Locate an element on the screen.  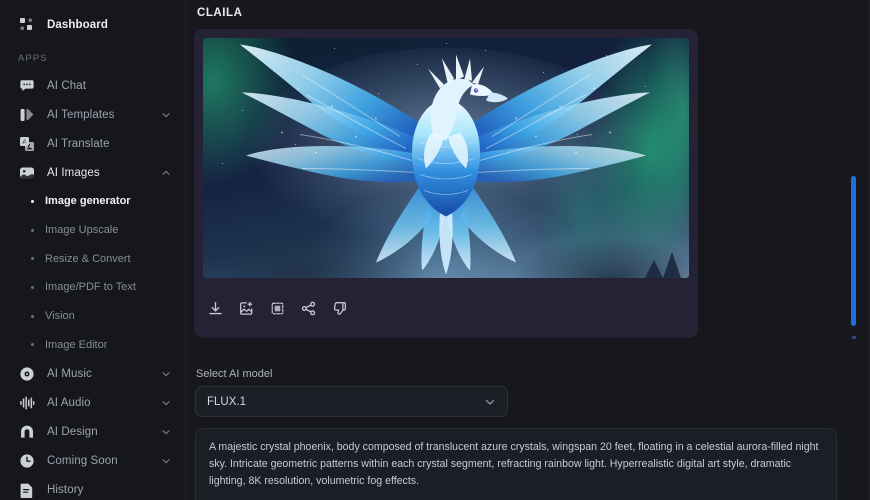
sidebar-item-history: History is located at coordinates (92, 487).